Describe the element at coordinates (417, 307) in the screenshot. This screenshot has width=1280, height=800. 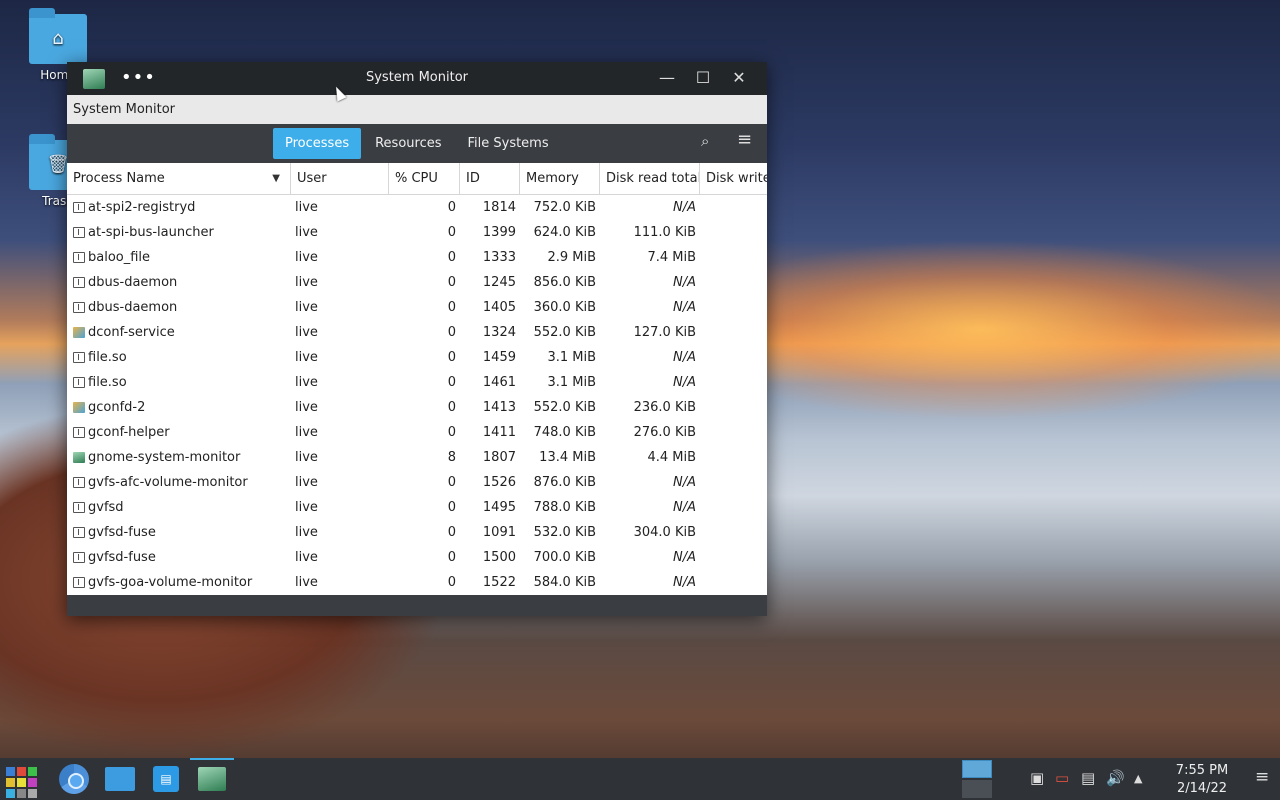
I see `table-row: dbus-daemon live 0 1405 360.0 KiB N/A` at that location.